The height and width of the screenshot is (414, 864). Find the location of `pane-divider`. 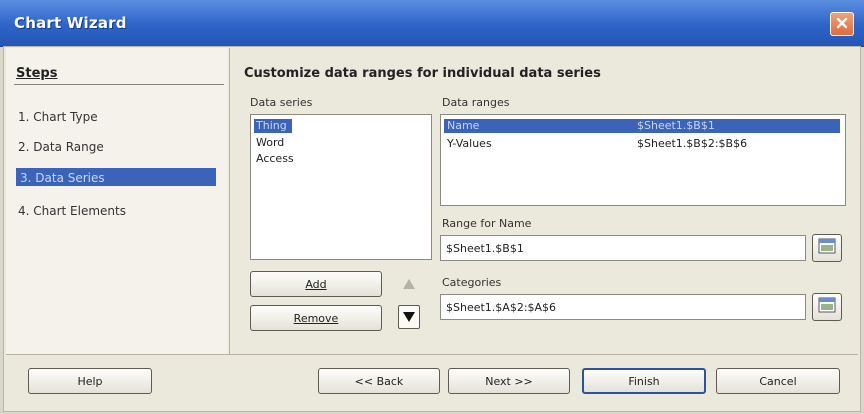

pane-divider is located at coordinates (229, 201).